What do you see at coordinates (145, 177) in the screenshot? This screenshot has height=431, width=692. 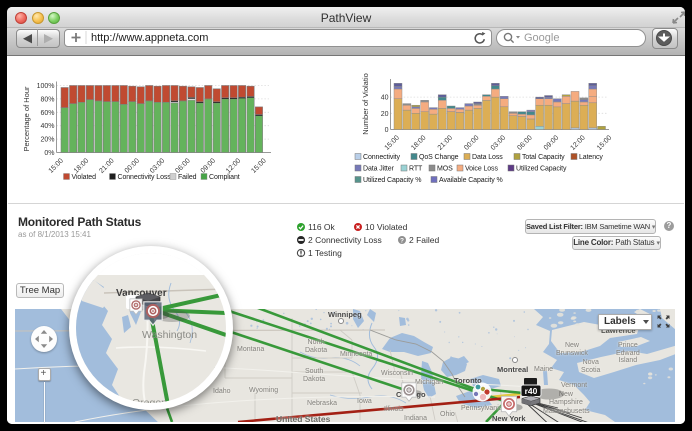 I see `svg-text: Connectivity Loss` at bounding box center [145, 177].